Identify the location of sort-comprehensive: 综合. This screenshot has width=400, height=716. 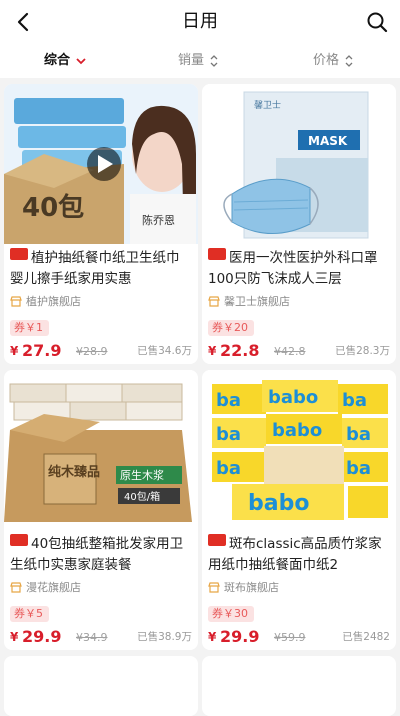
(65, 61).